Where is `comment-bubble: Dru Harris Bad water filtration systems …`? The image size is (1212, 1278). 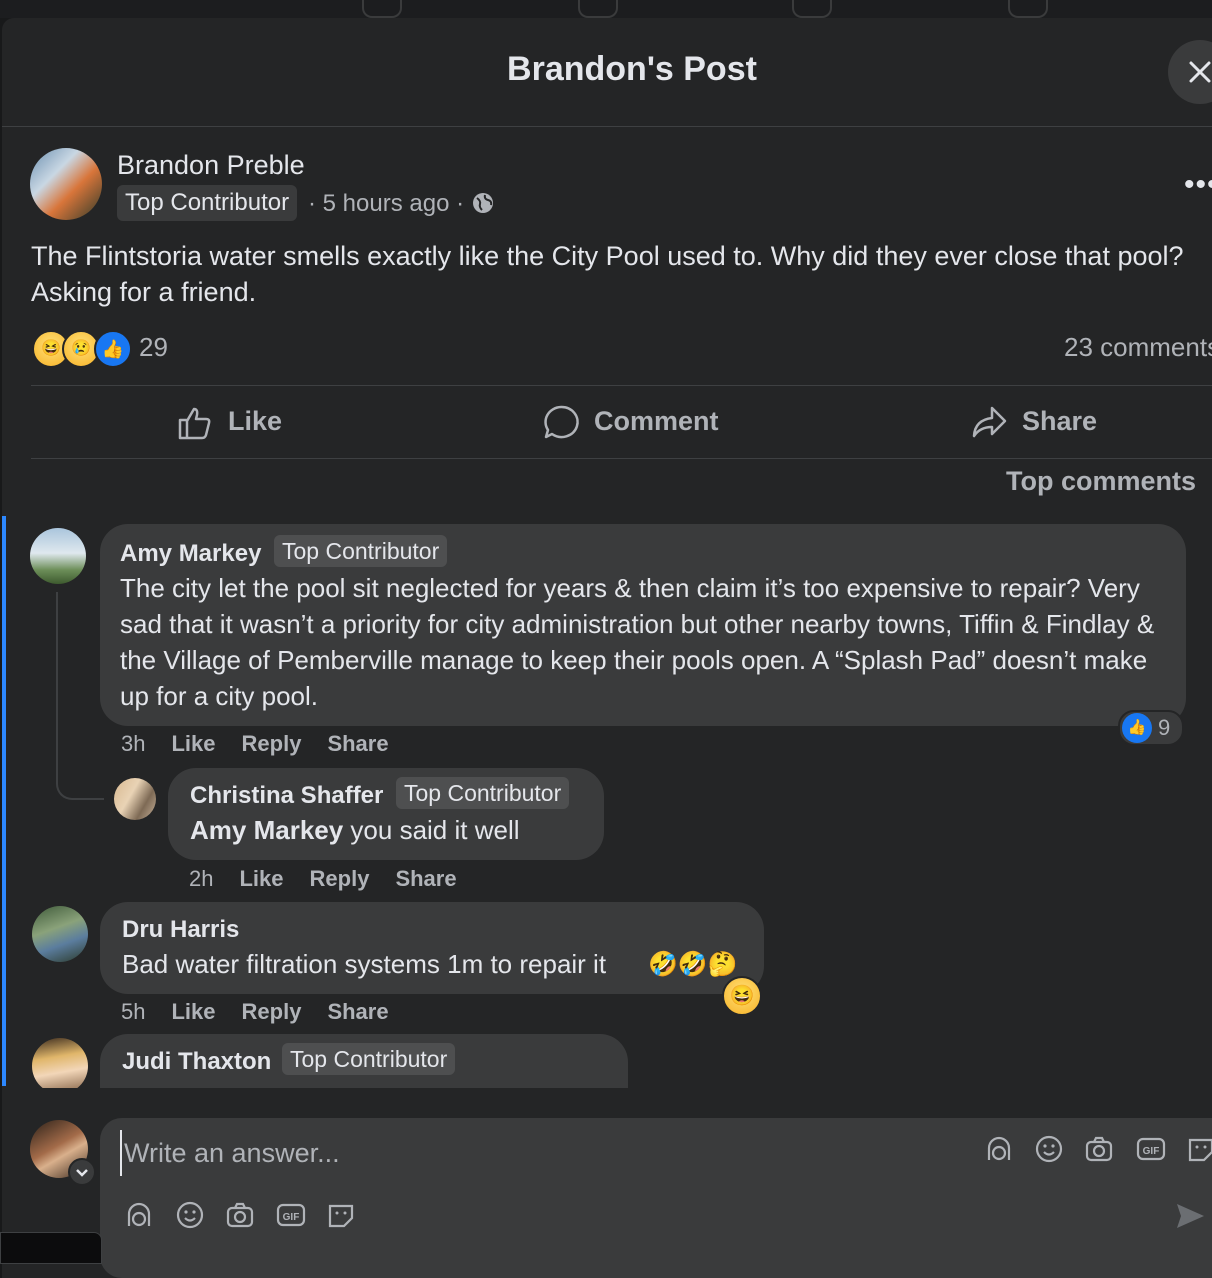
comment-bubble: Dru Harris Bad water filtration systems … is located at coordinates (432, 948).